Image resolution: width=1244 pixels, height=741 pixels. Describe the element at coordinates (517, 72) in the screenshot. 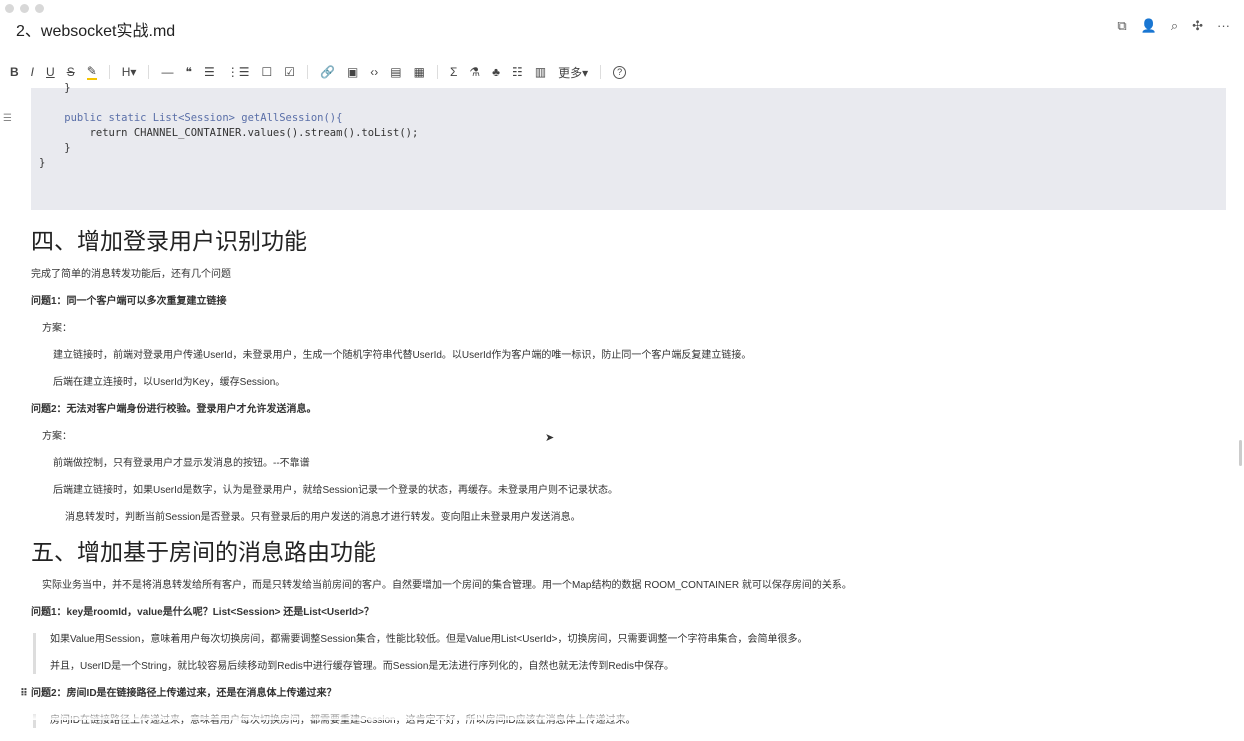

I see `toc-button: ☷` at that location.